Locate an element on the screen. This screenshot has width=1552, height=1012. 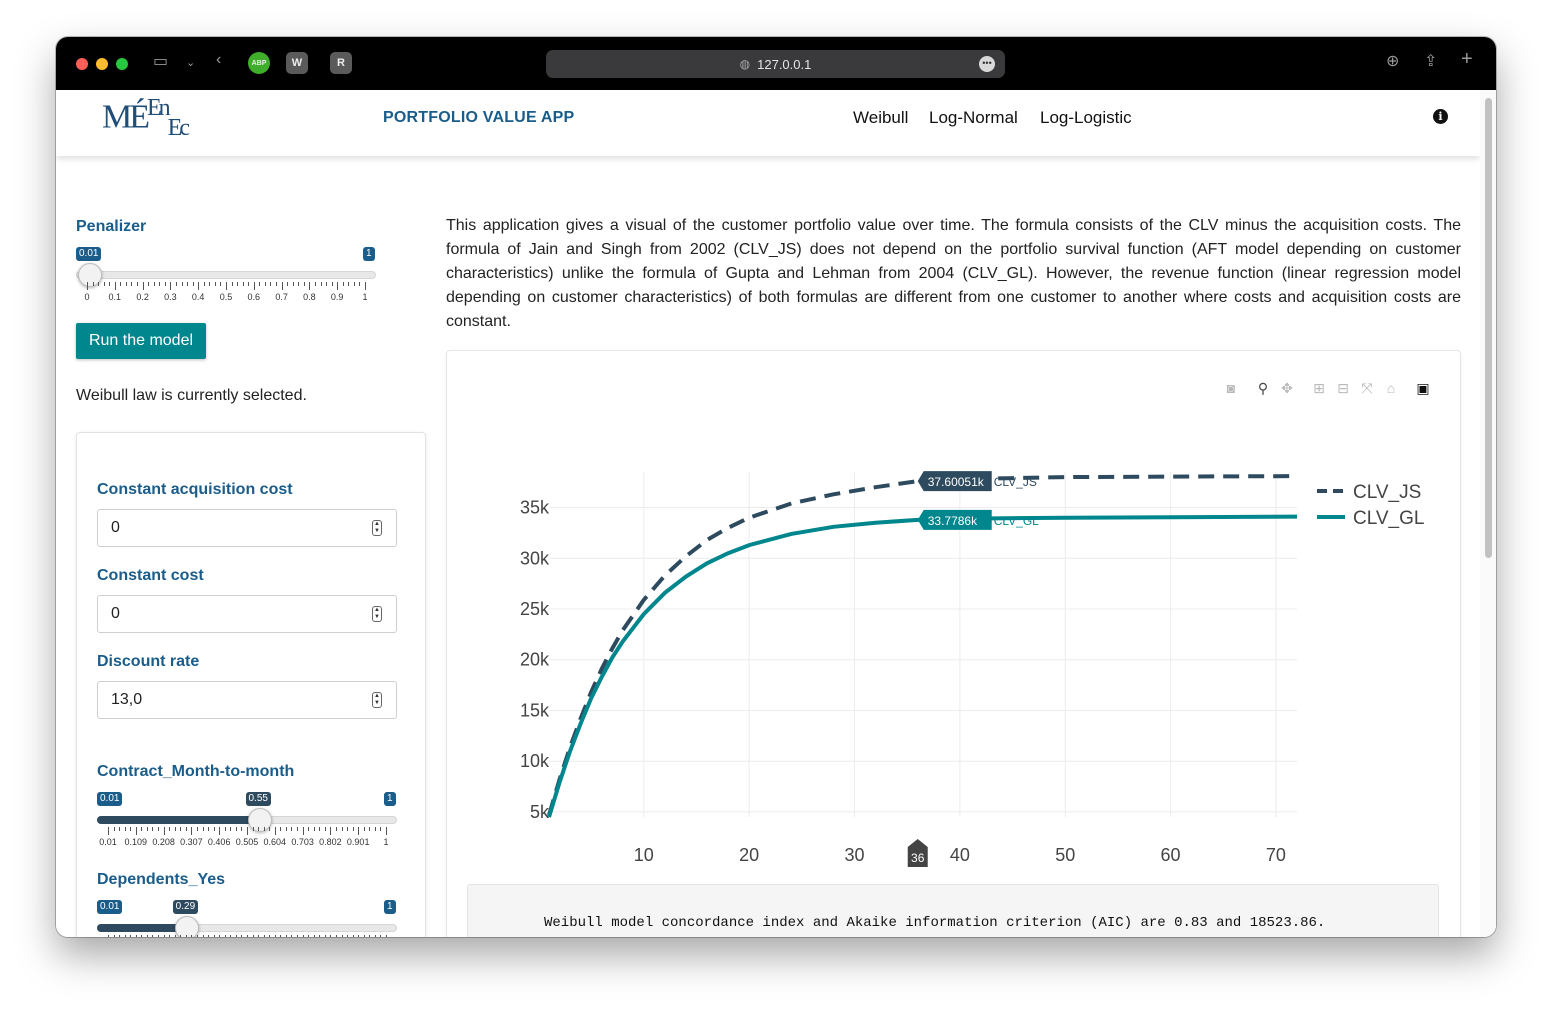
minimize-window-button is located at coordinates (102, 64).